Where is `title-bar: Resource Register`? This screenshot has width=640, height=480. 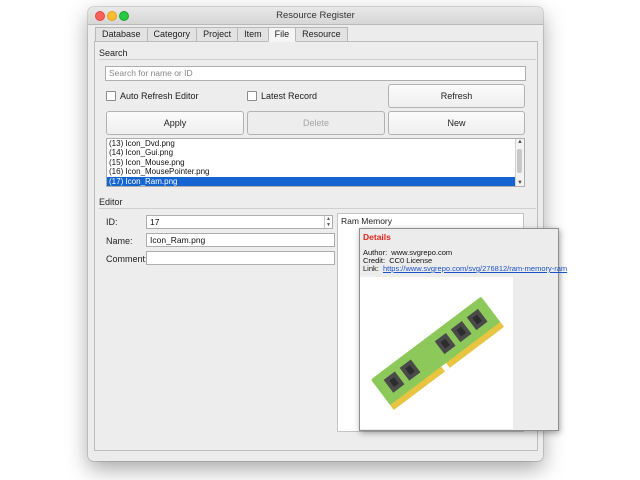 title-bar: Resource Register is located at coordinates (315, 16).